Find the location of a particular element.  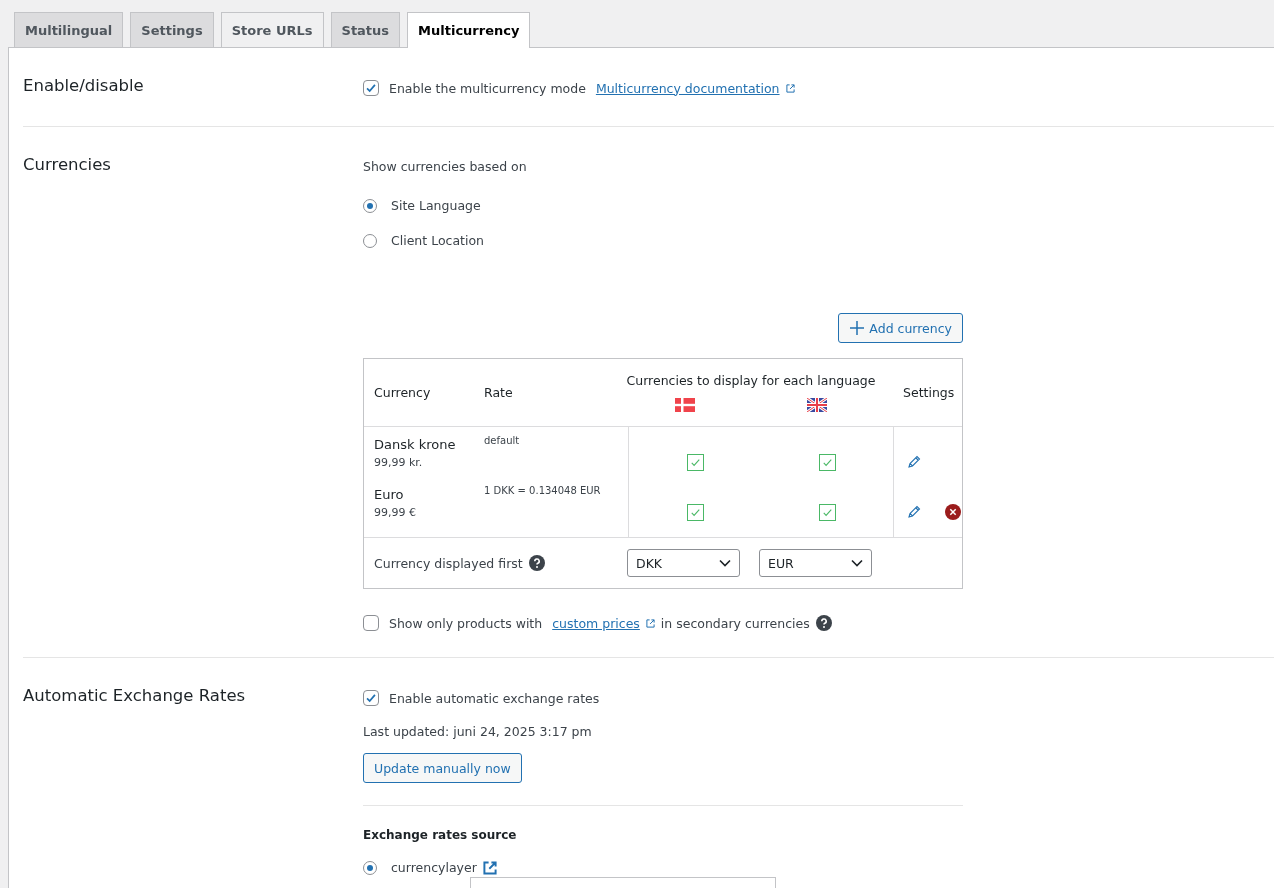

tab: Multilingual is located at coordinates (69, 29).